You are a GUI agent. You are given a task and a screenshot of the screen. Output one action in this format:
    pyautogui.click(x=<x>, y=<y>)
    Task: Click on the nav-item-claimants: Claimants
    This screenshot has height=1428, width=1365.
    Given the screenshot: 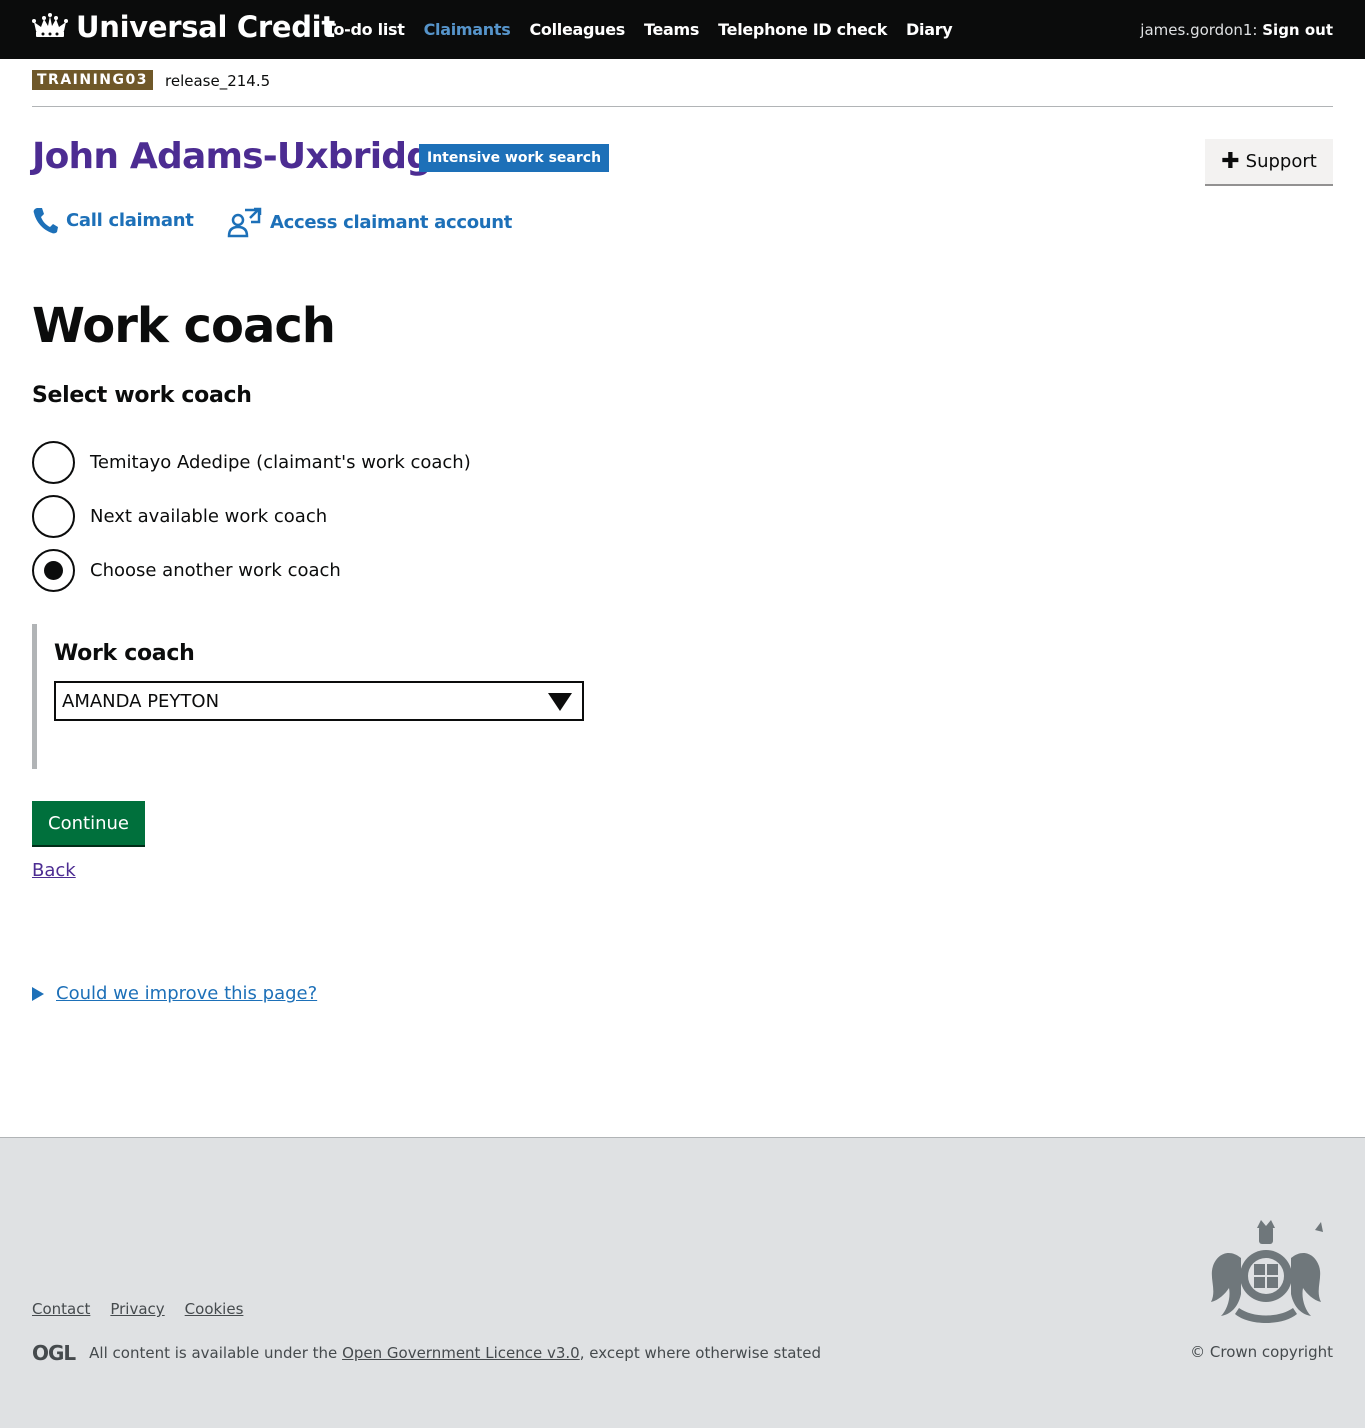 What is the action you would take?
    pyautogui.click(x=467, y=29)
    